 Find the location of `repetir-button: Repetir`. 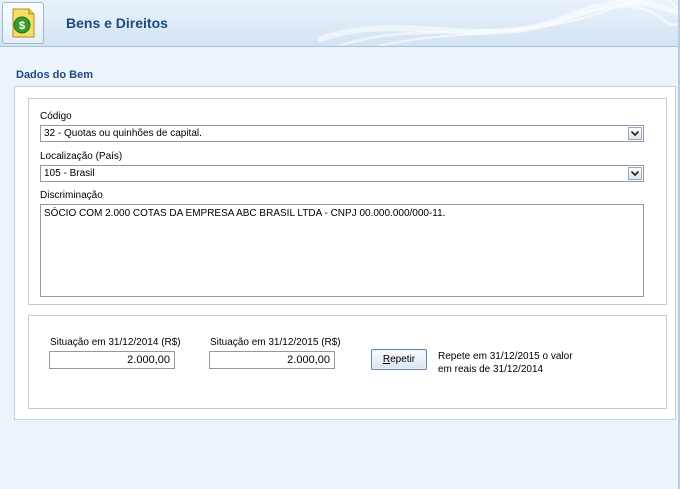

repetir-button: Repetir is located at coordinates (399, 359).